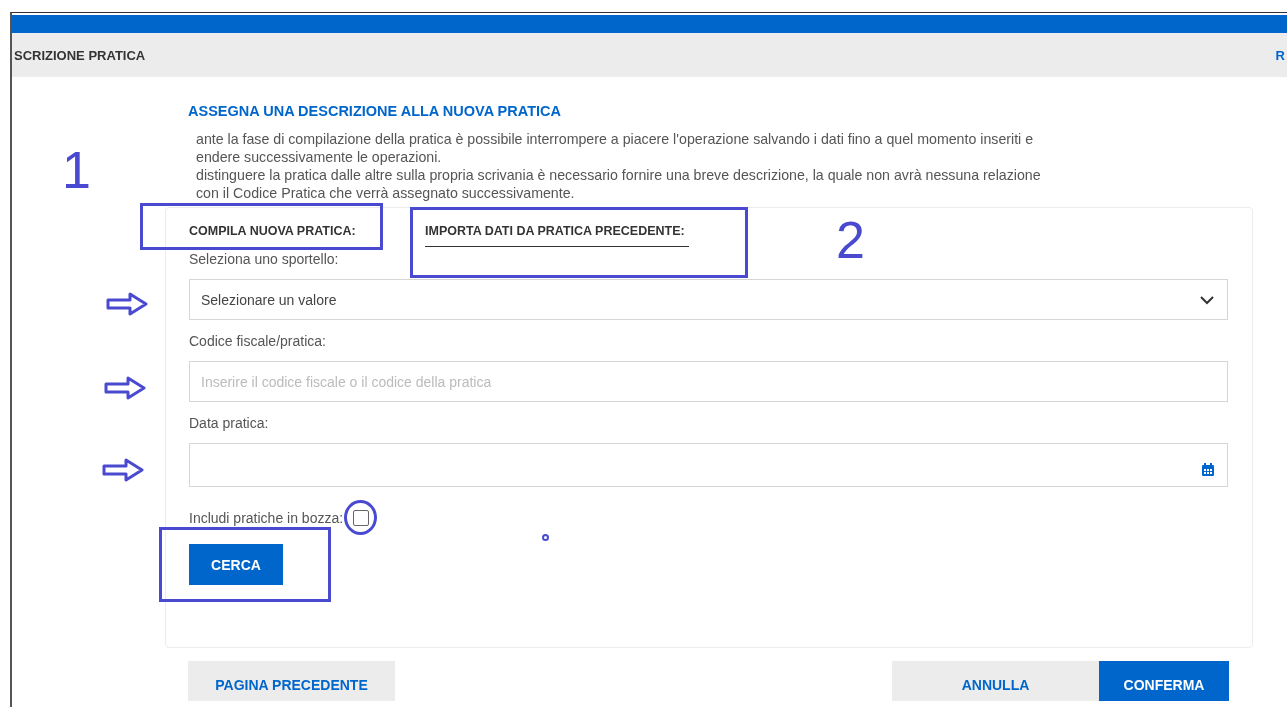 Image resolution: width=1287 pixels, height=707 pixels. What do you see at coordinates (291, 681) in the screenshot?
I see `back-button: PAGINA PRECEDENTE` at bounding box center [291, 681].